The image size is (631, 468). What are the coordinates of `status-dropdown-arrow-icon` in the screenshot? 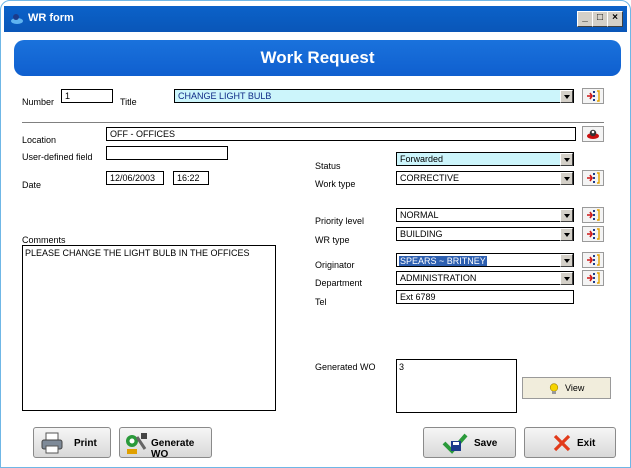 It's located at (566, 159).